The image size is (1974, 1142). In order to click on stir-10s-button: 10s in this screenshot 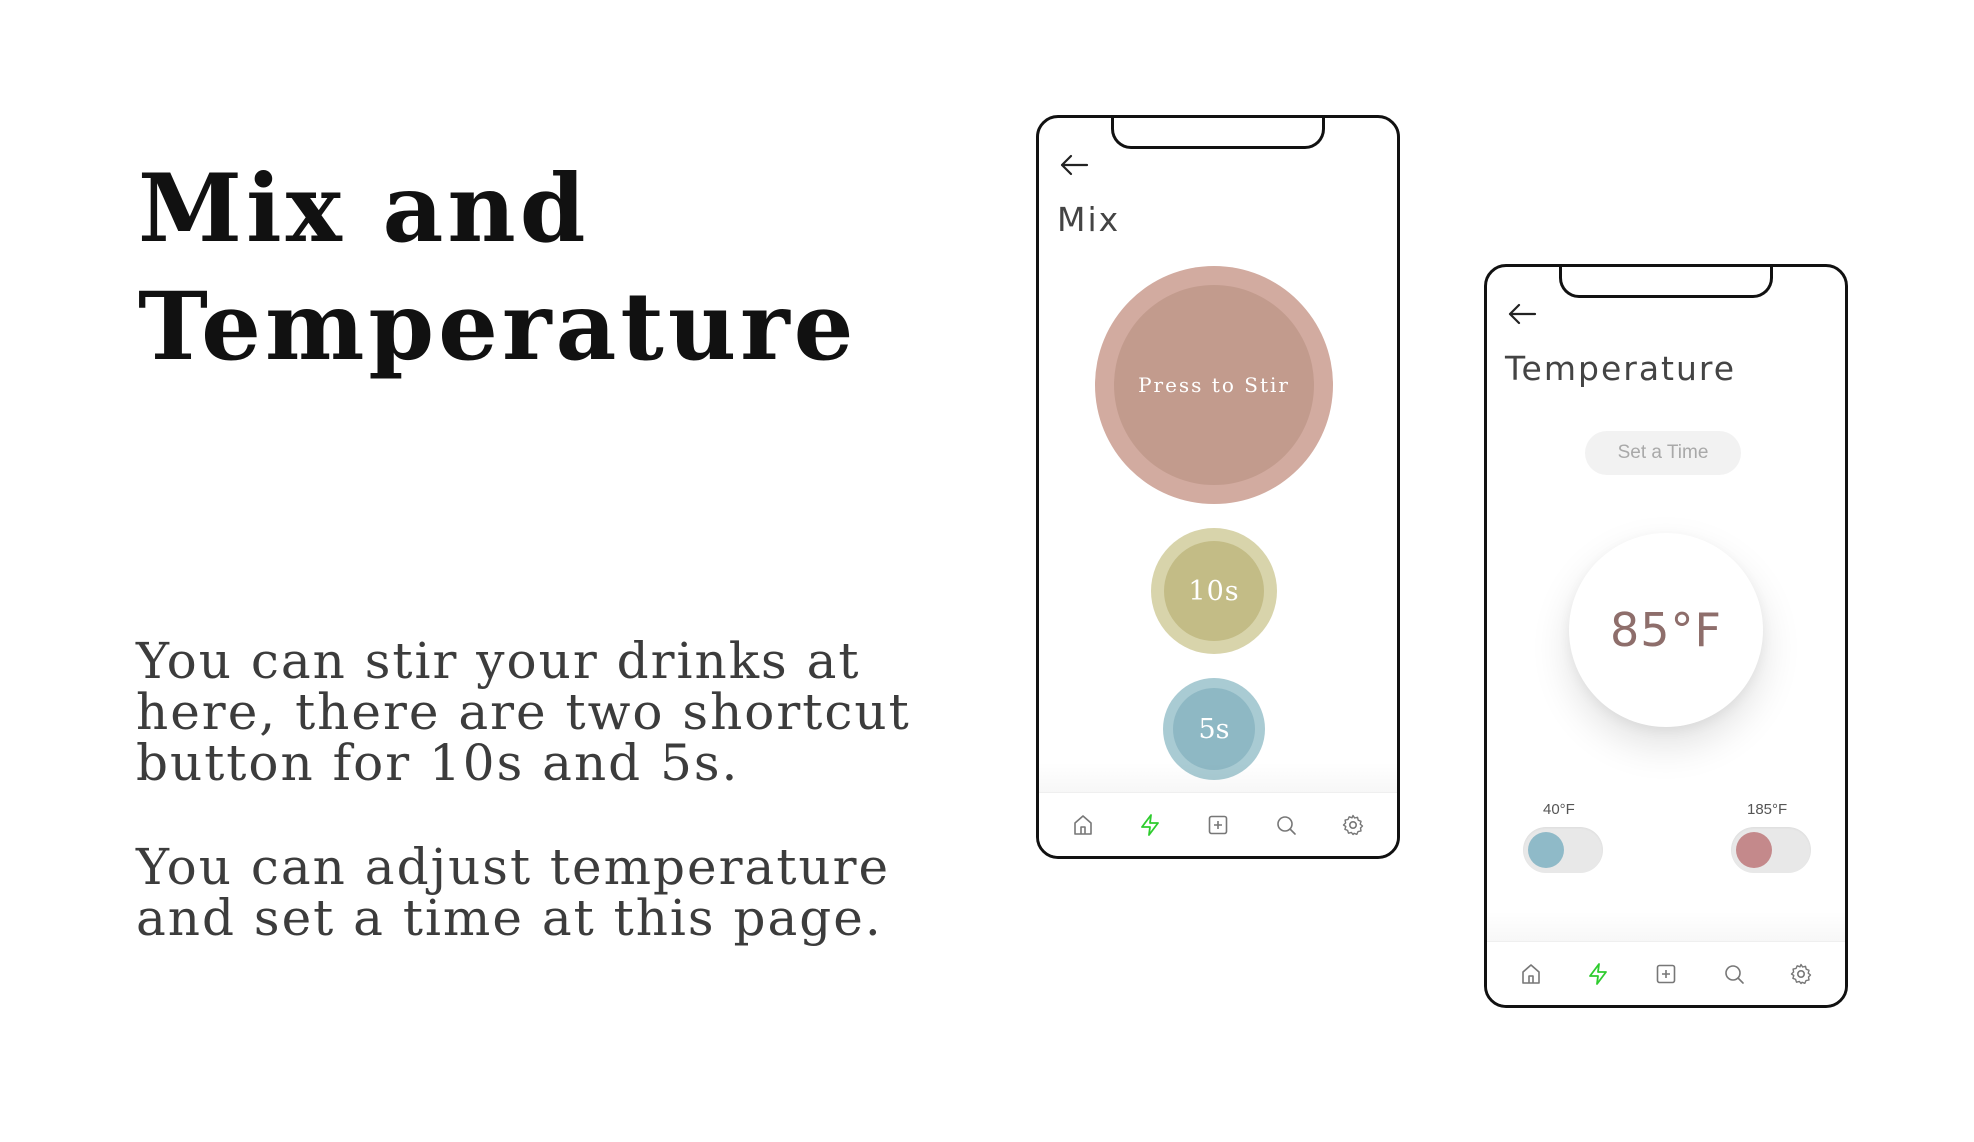, I will do `click(1214, 591)`.